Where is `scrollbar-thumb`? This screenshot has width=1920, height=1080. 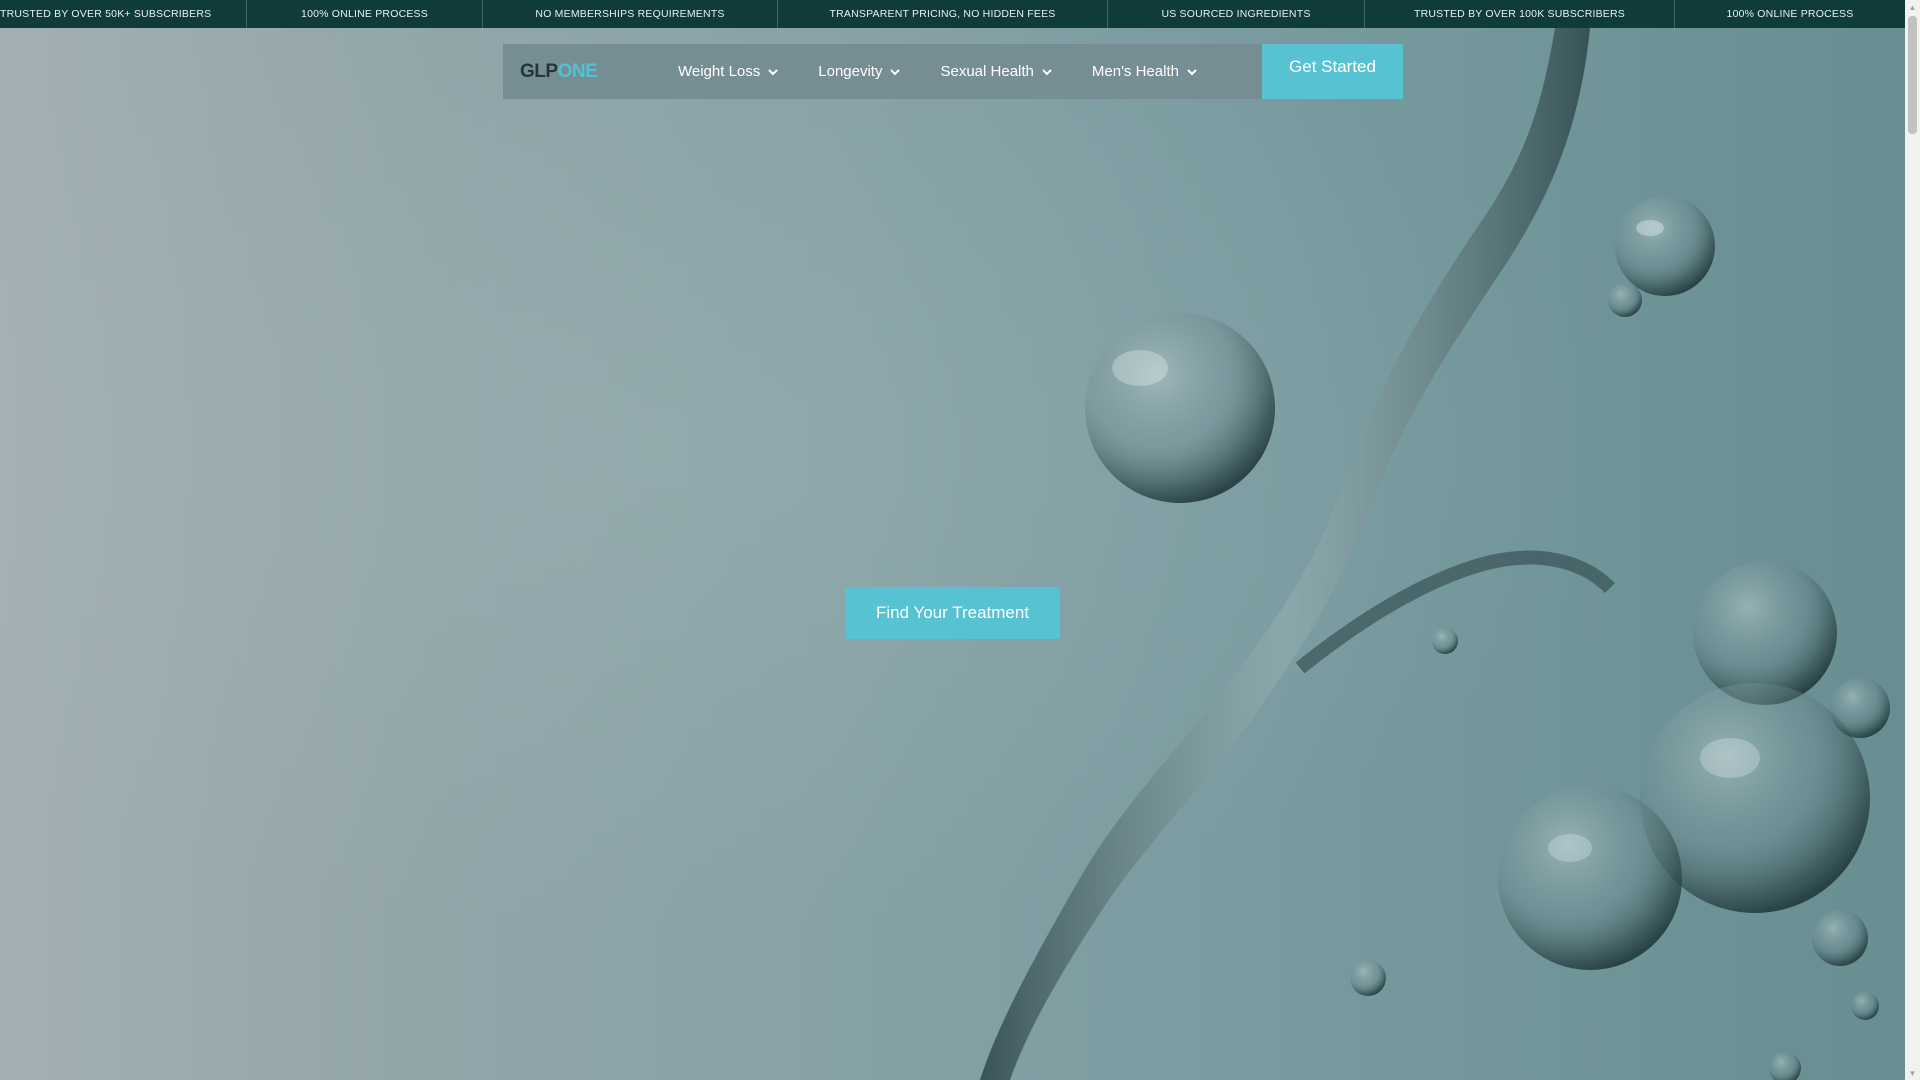
scrollbar-thumb is located at coordinates (1912, 75).